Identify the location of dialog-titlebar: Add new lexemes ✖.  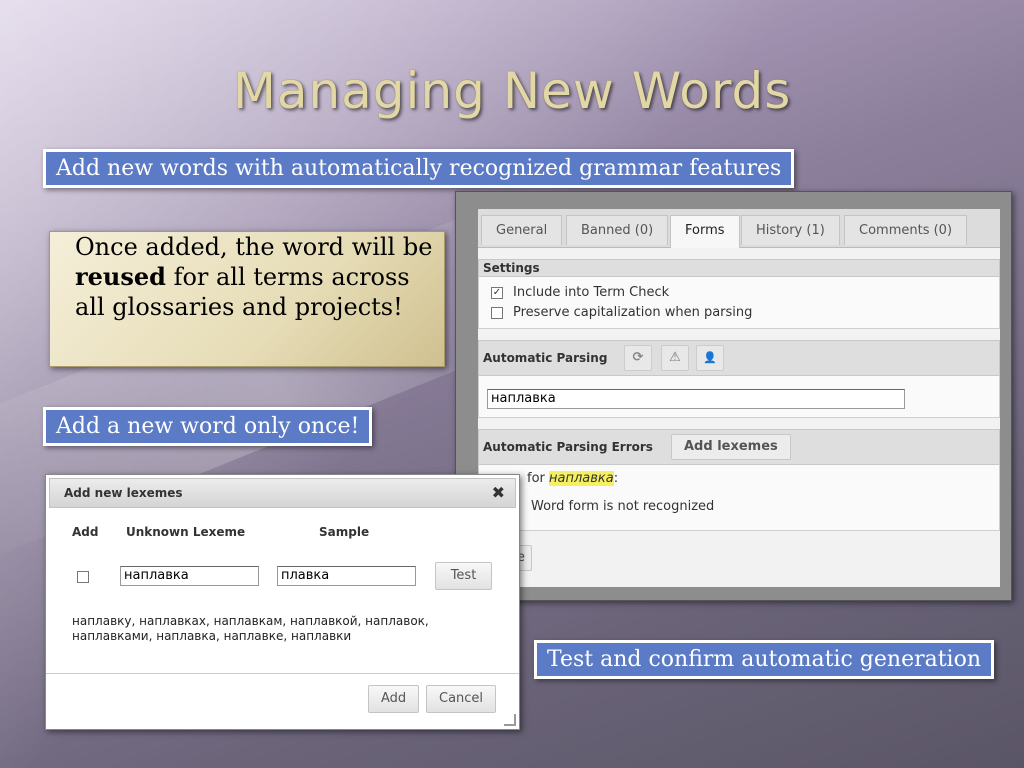
(282, 493).